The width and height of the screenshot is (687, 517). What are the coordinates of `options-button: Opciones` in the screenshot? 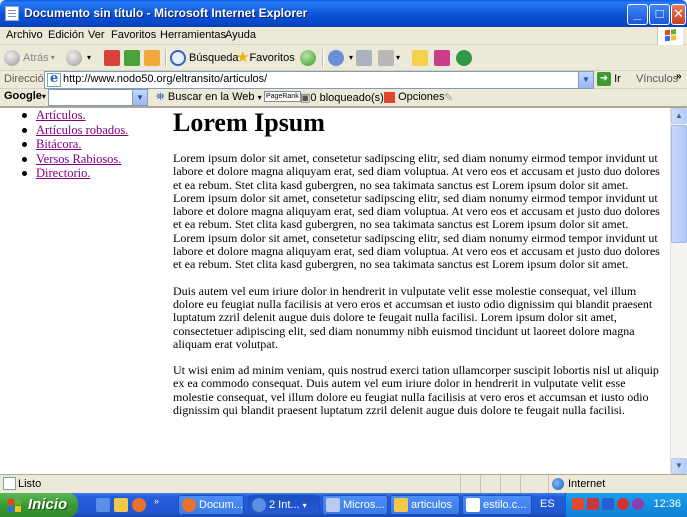 It's located at (414, 97).